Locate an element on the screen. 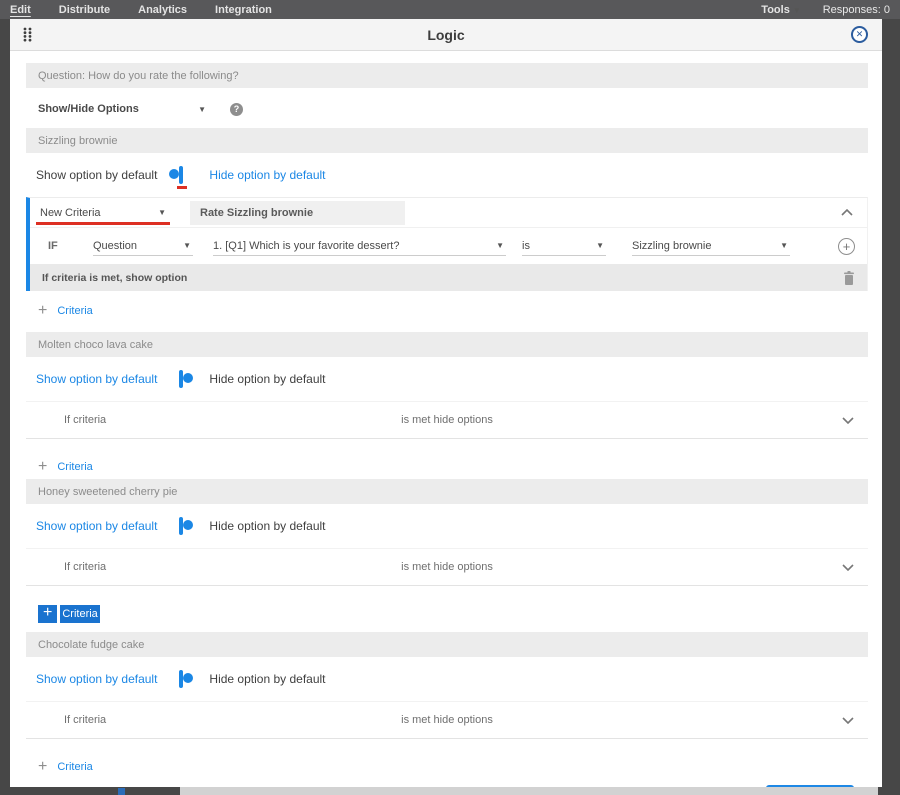 This screenshot has height=795, width=900. chevron-up-icon is located at coordinates (847, 212).